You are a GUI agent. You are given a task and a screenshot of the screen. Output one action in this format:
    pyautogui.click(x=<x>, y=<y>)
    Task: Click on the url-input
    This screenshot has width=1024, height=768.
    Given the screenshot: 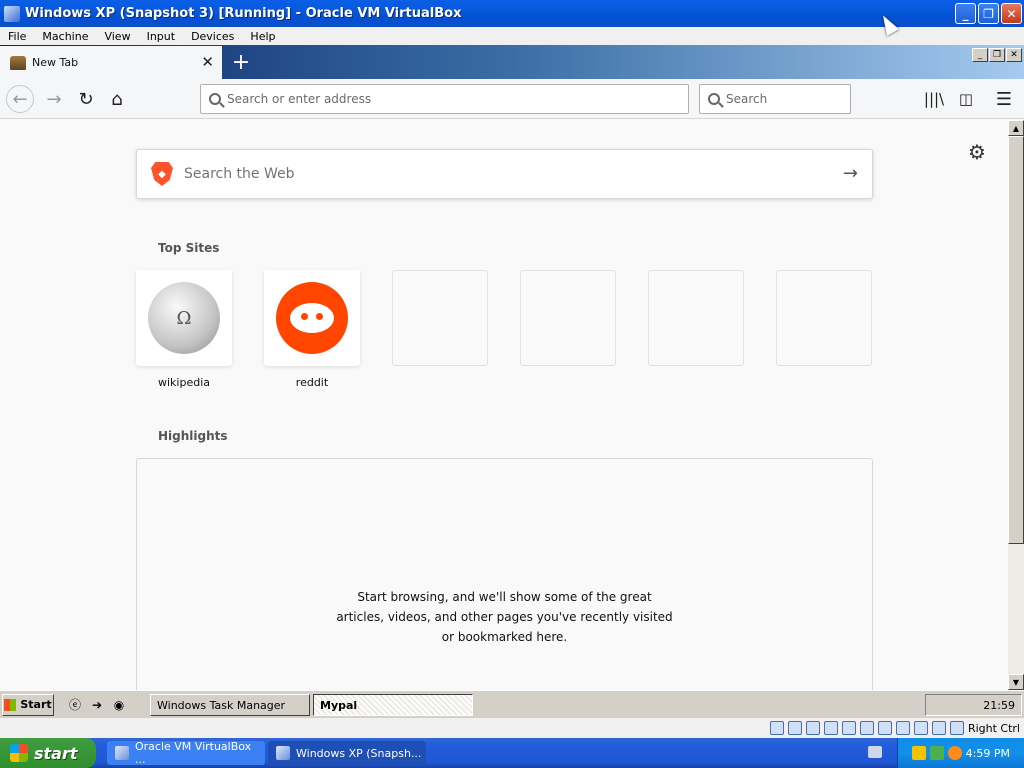 What is the action you would take?
    pyautogui.click(x=457, y=99)
    